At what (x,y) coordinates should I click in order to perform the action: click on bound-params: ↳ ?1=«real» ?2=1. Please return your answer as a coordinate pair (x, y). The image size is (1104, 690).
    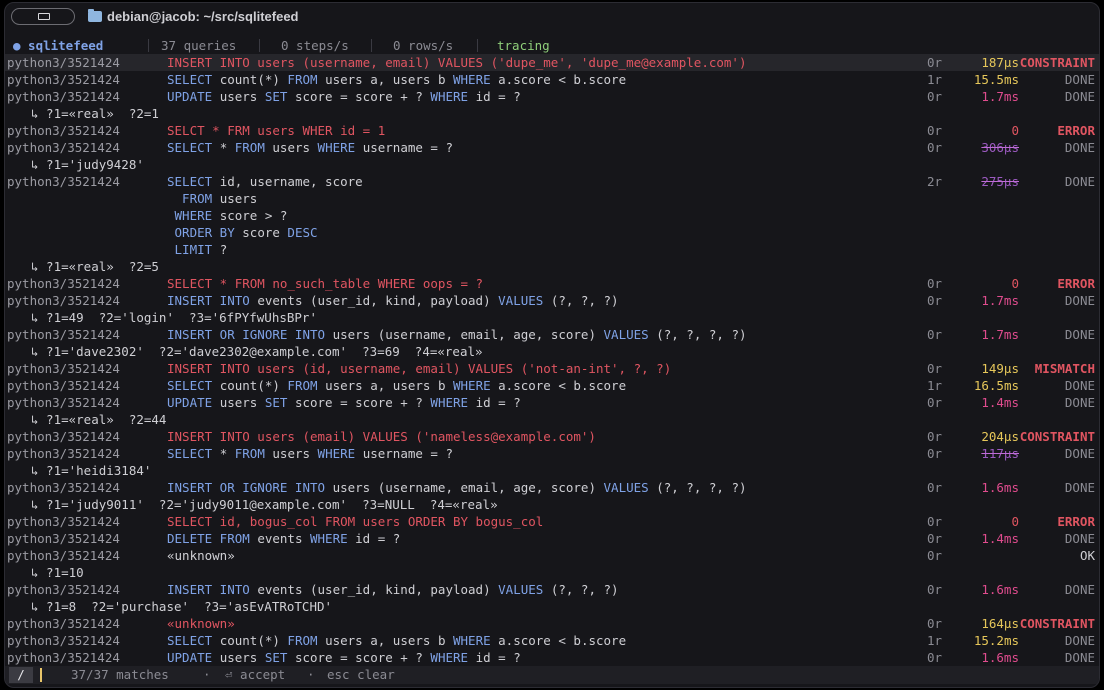
    Looking at the image, I should click on (95, 113).